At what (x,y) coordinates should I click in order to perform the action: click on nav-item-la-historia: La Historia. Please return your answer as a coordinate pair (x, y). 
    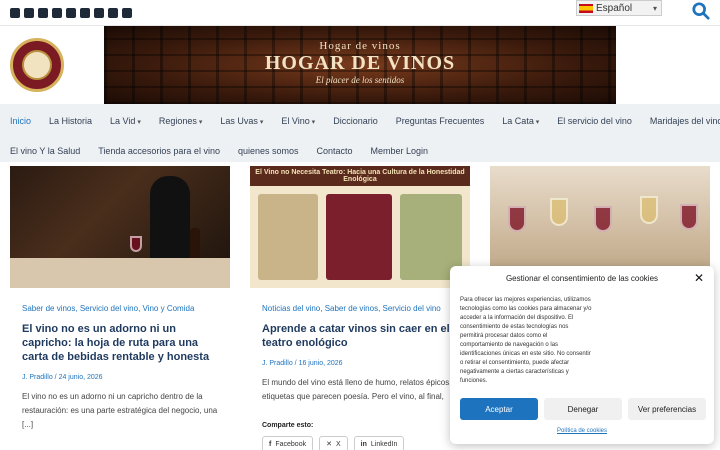
    Looking at the image, I should click on (70, 121).